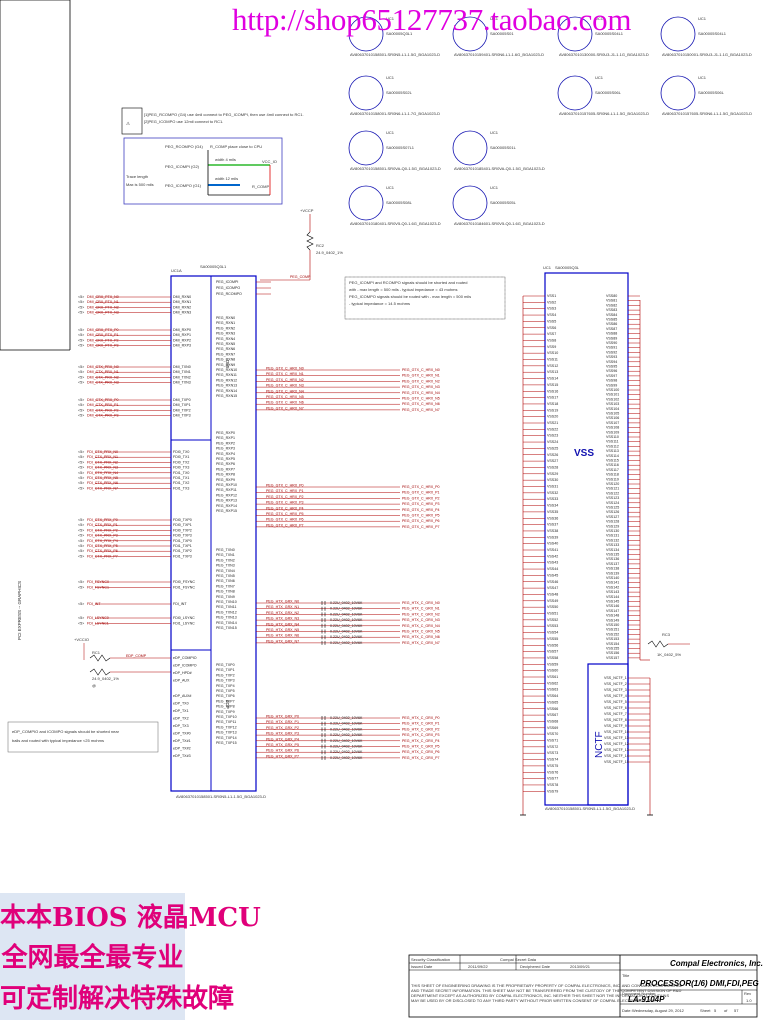 The image size is (768, 1029). What do you see at coordinates (612, 644) in the screenshot?
I see `vss-right-pin: VSS154` at bounding box center [612, 644].